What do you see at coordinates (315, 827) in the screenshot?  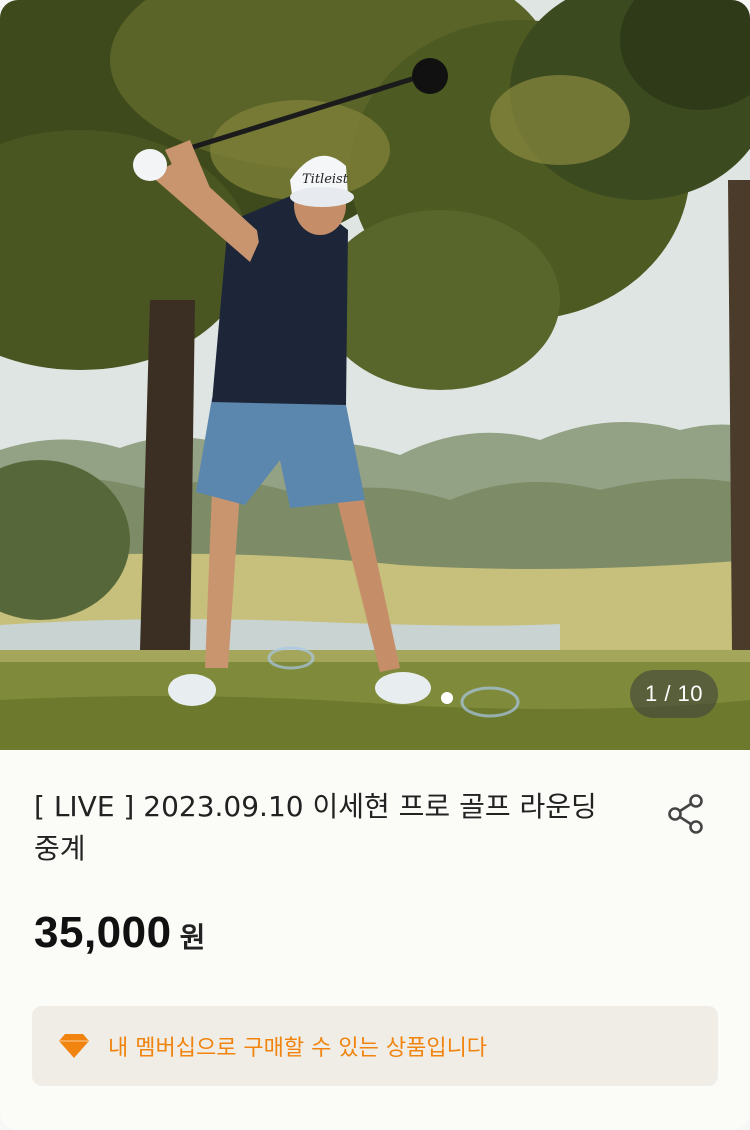 I see `product-title: [ LIVE ] 2023.09.10 이세현 프로 골프 라운딩 중계` at bounding box center [315, 827].